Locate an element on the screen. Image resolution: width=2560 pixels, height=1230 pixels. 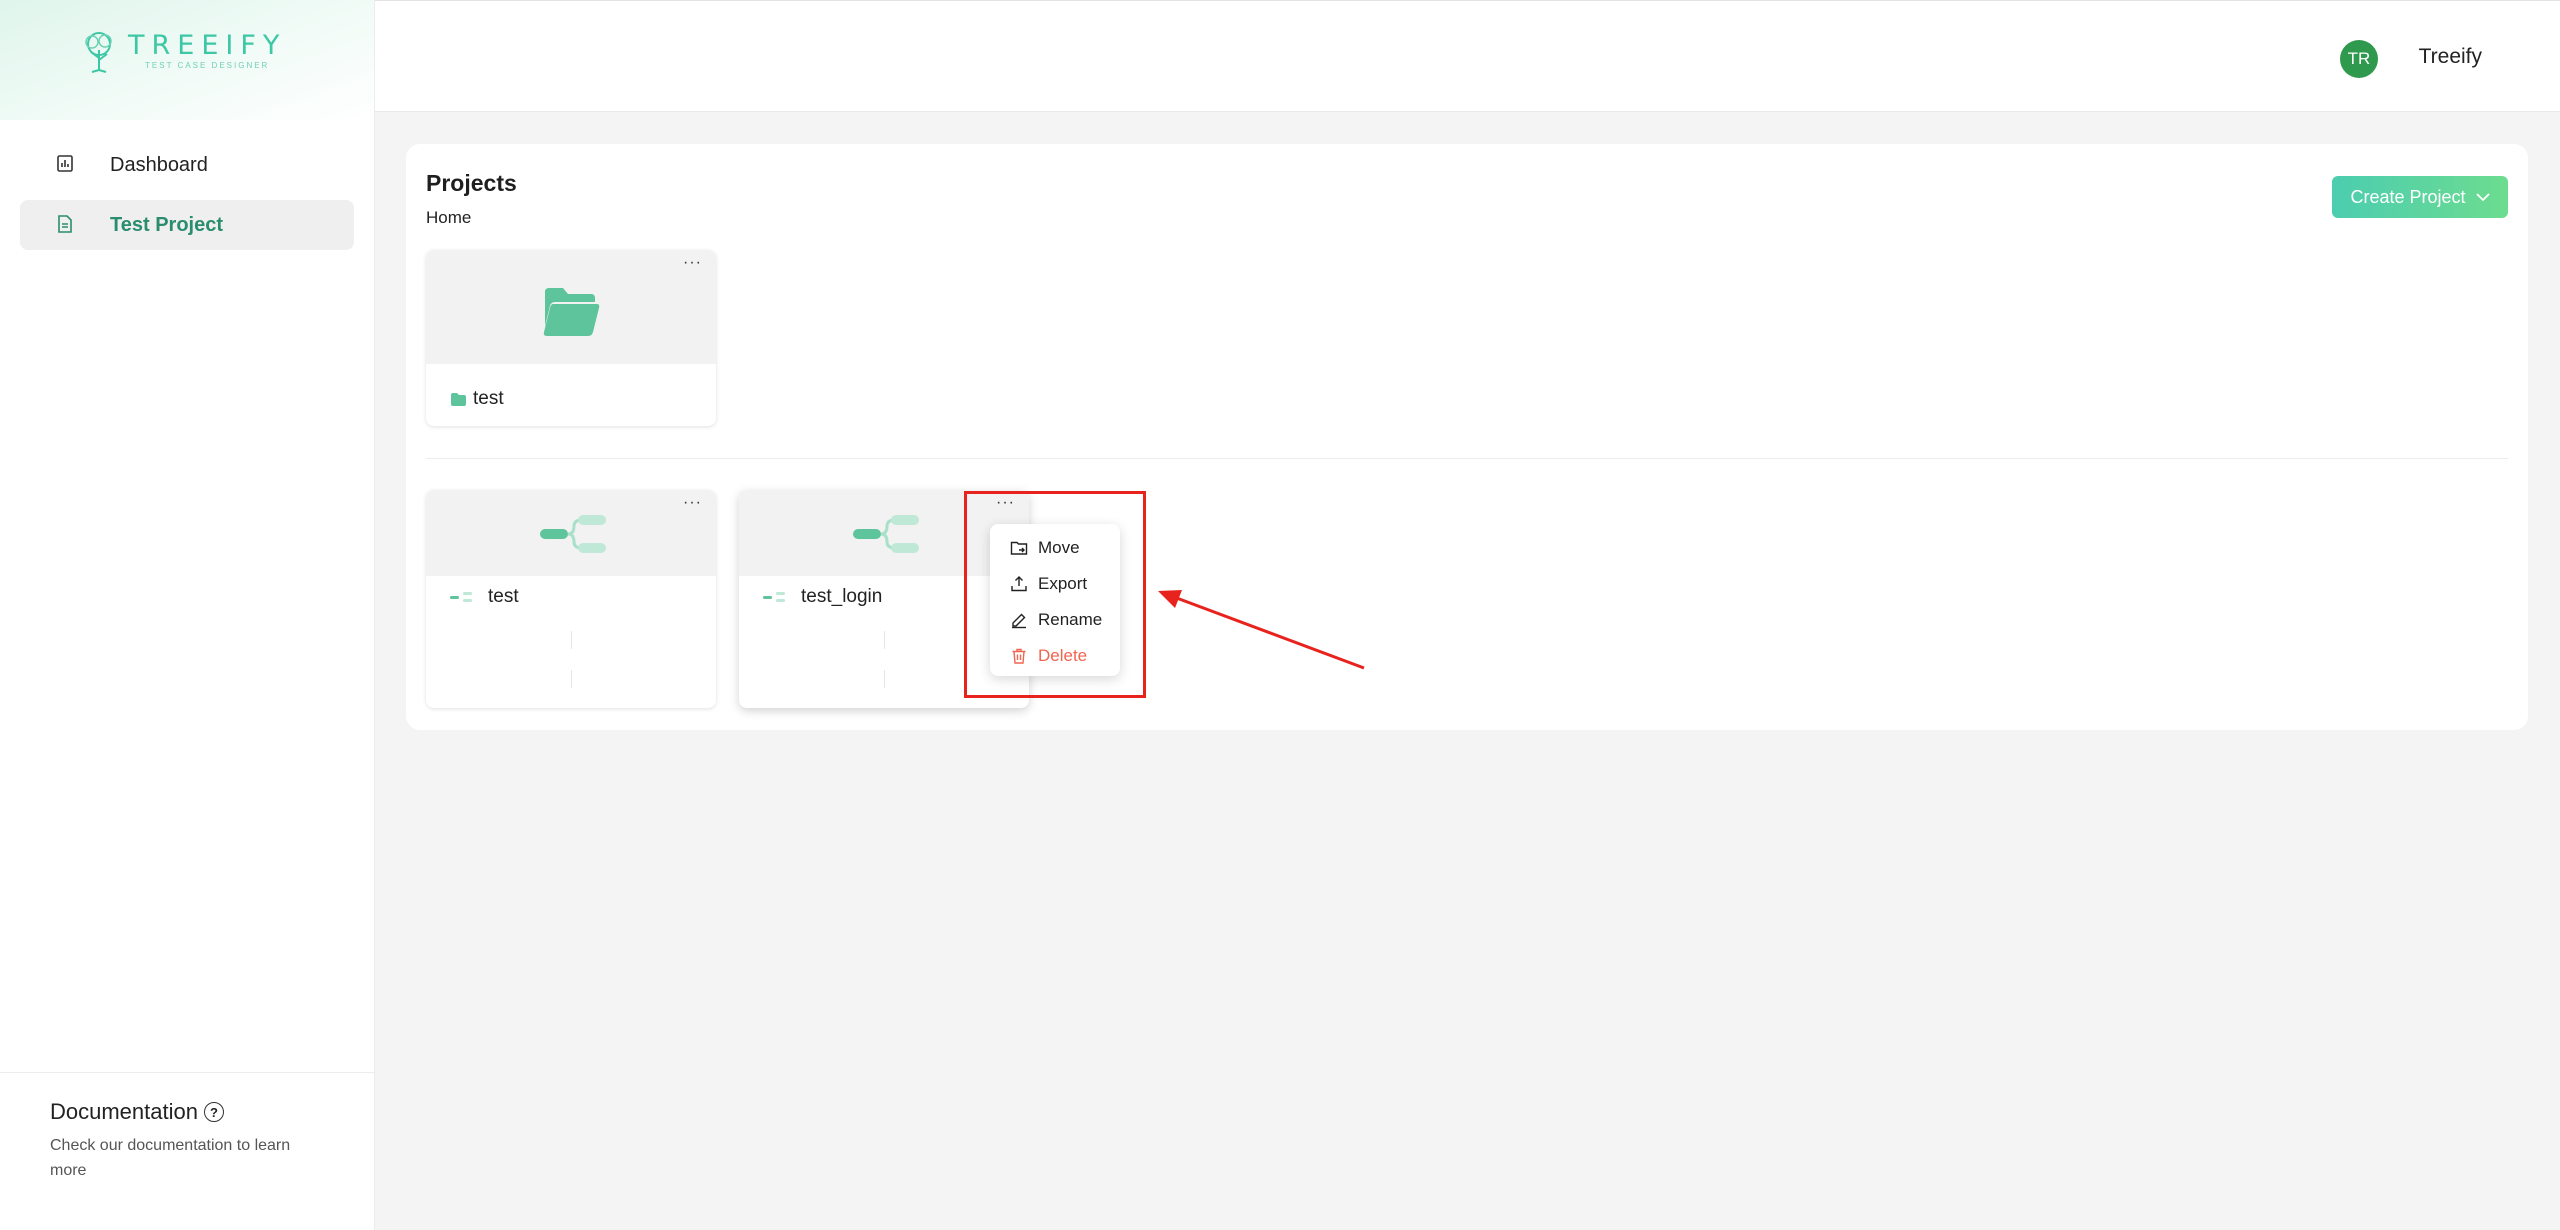
help-icon: ? is located at coordinates (213, 1112).